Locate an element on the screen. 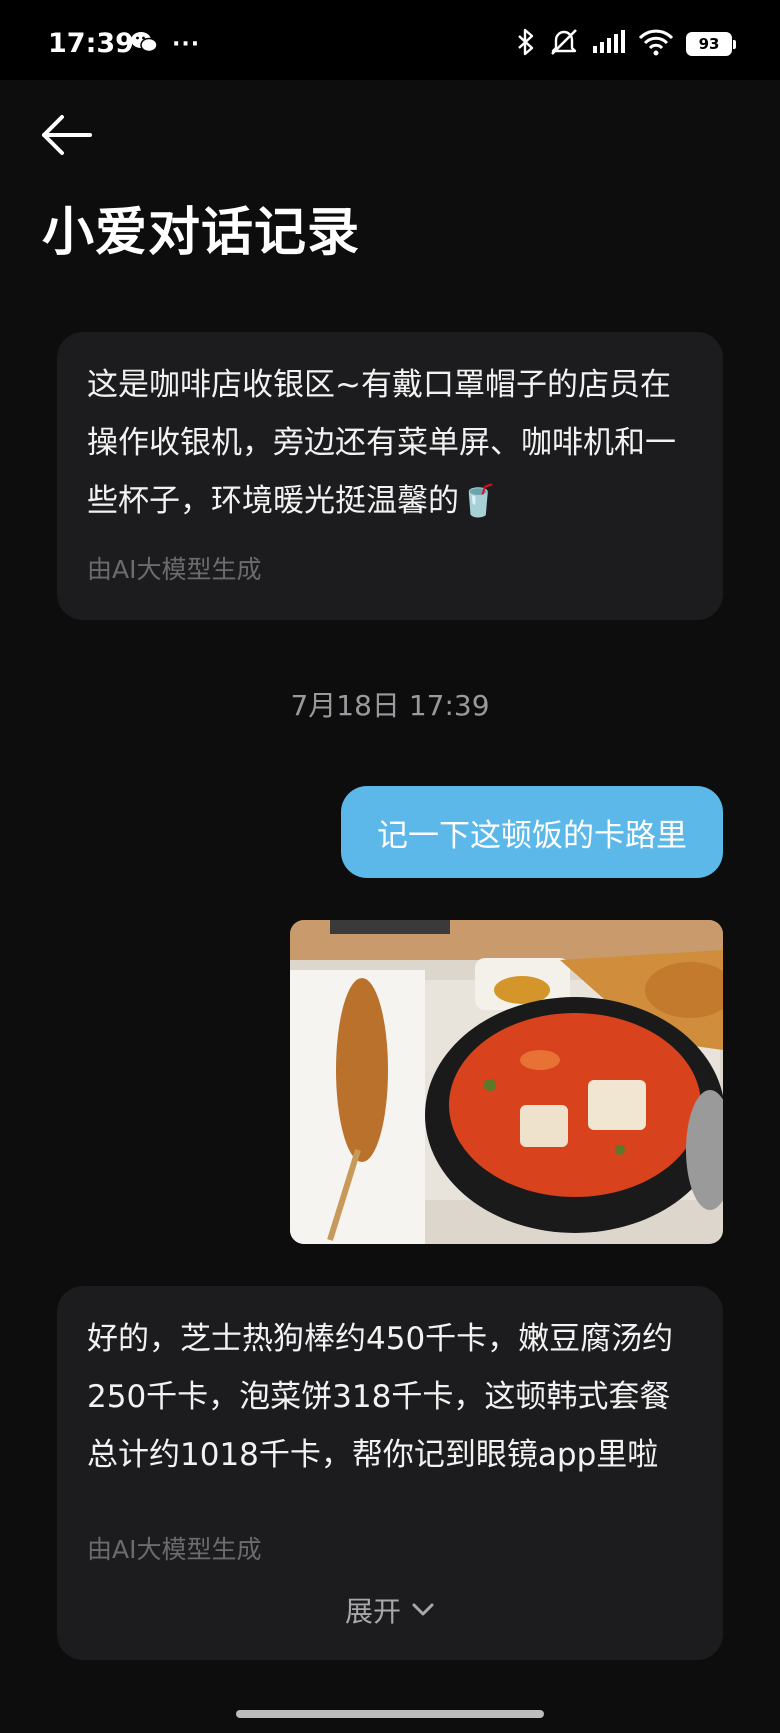 This screenshot has width=780, height=1733. status-bar: 17:39 ··· 93 is located at coordinates (390, 40).